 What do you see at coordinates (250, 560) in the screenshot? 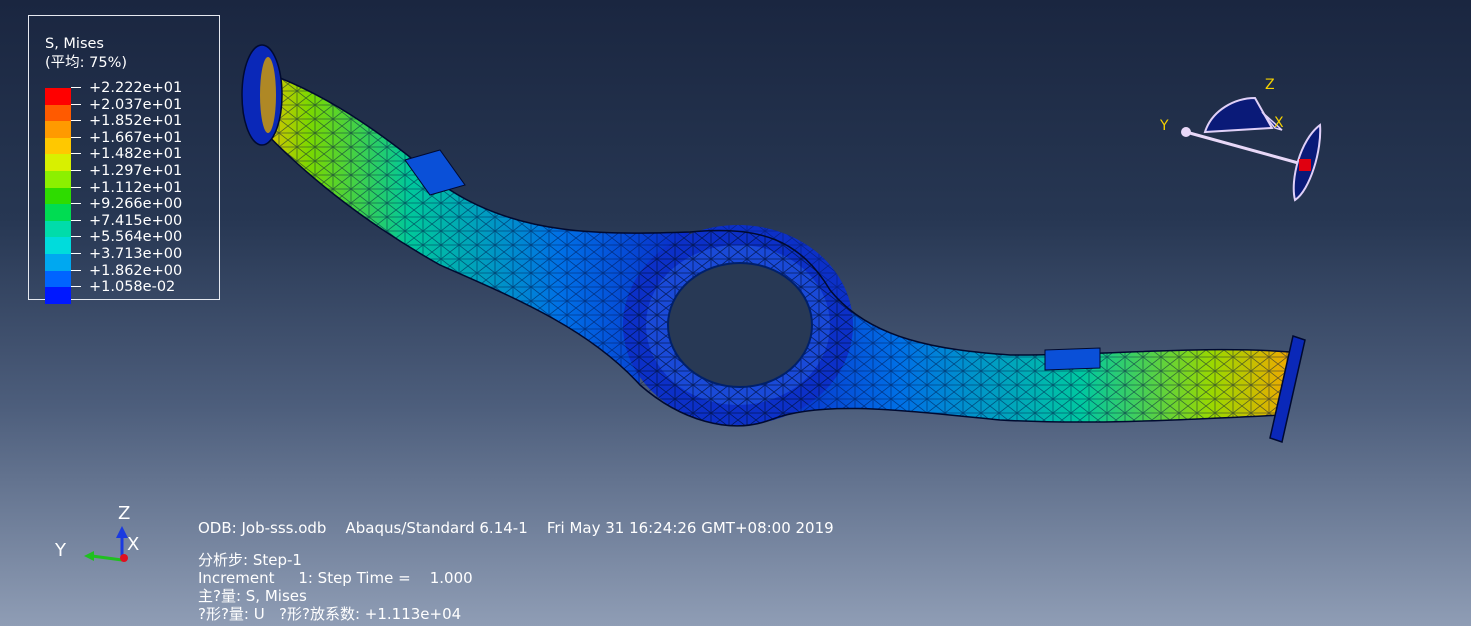
I see `step-line: 分析步: Step-1` at bounding box center [250, 560].